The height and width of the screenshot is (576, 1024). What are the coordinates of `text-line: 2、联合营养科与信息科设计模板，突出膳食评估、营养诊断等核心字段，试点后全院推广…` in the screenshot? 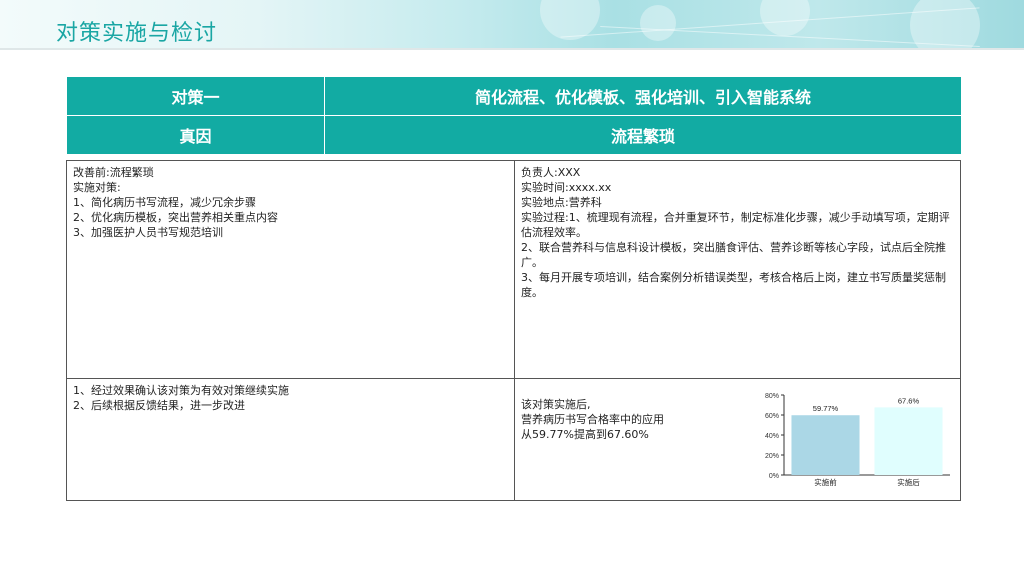 It's located at (733, 255).